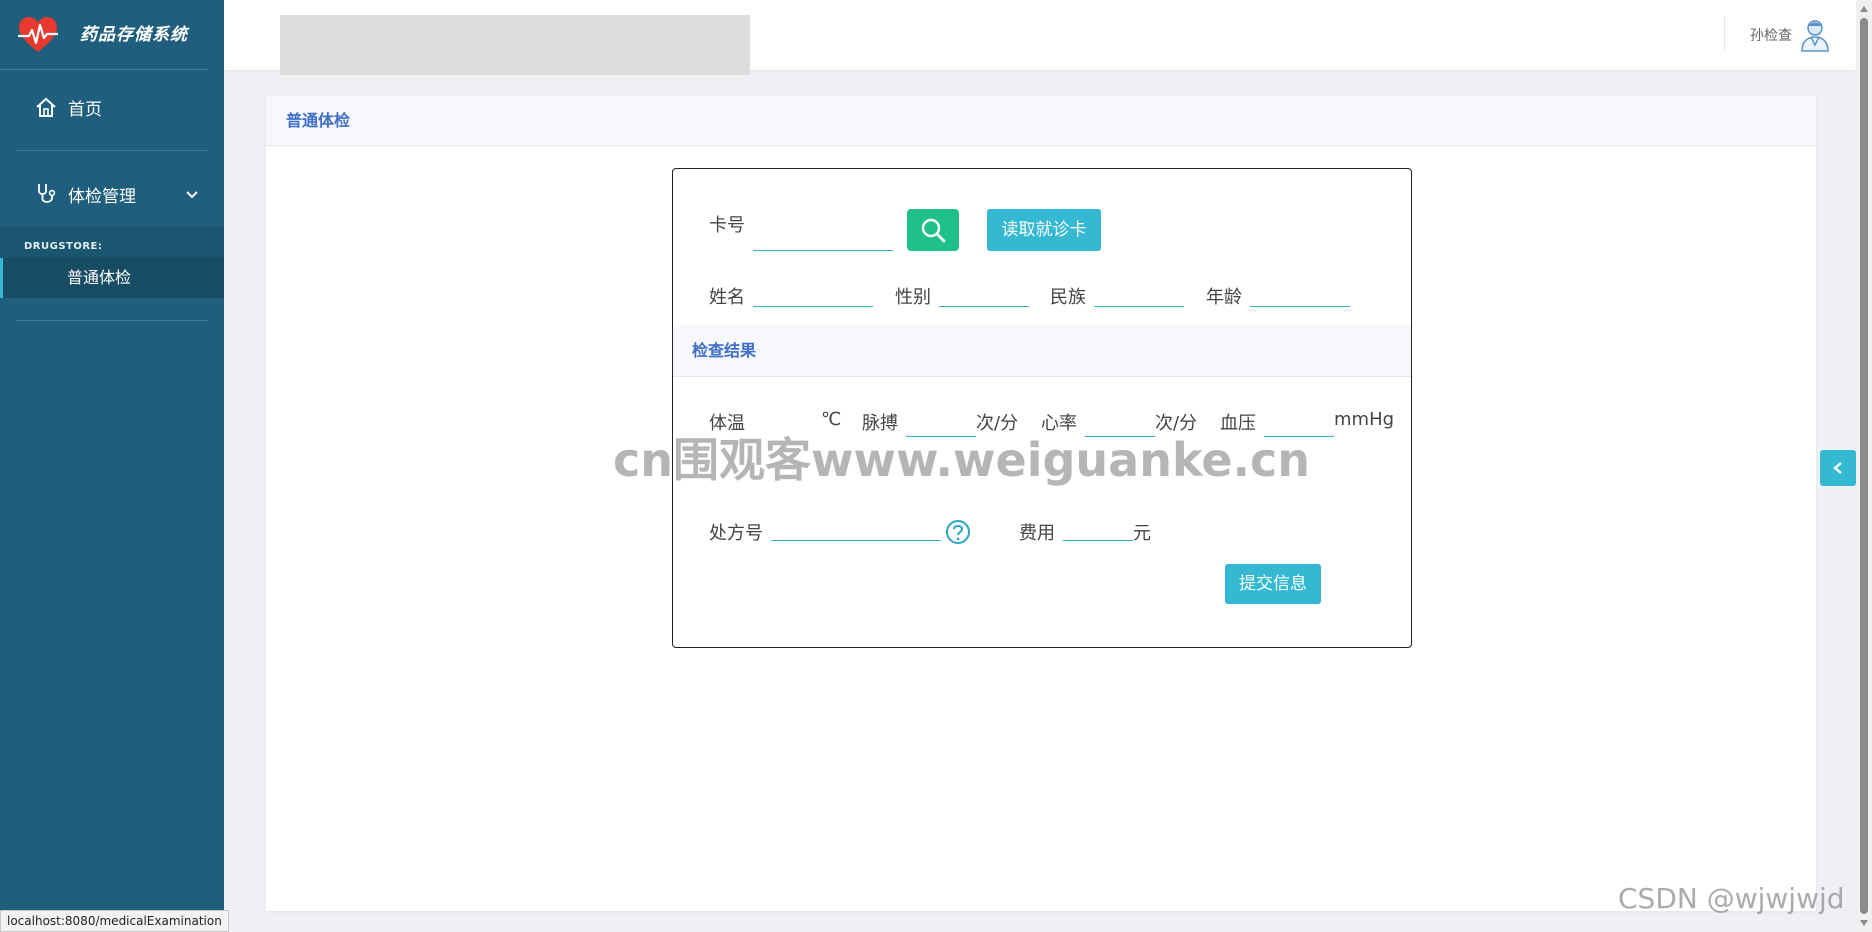 This screenshot has width=1872, height=932. What do you see at coordinates (1120, 424) in the screenshot?
I see `heart-rate-input` at bounding box center [1120, 424].